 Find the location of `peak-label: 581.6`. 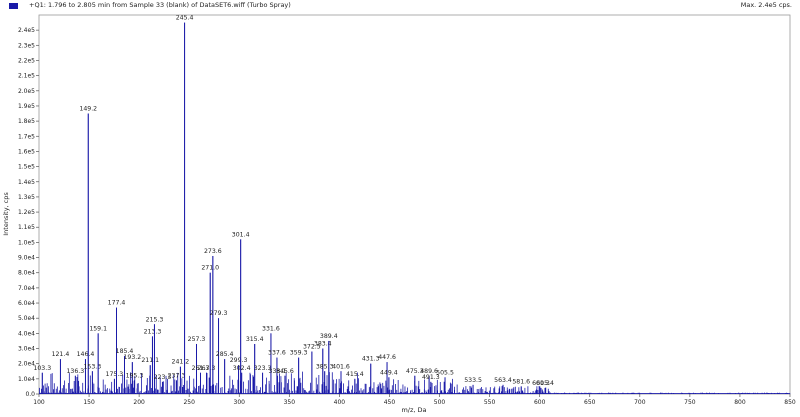

peak-label: 581.6 is located at coordinates (521, 381).